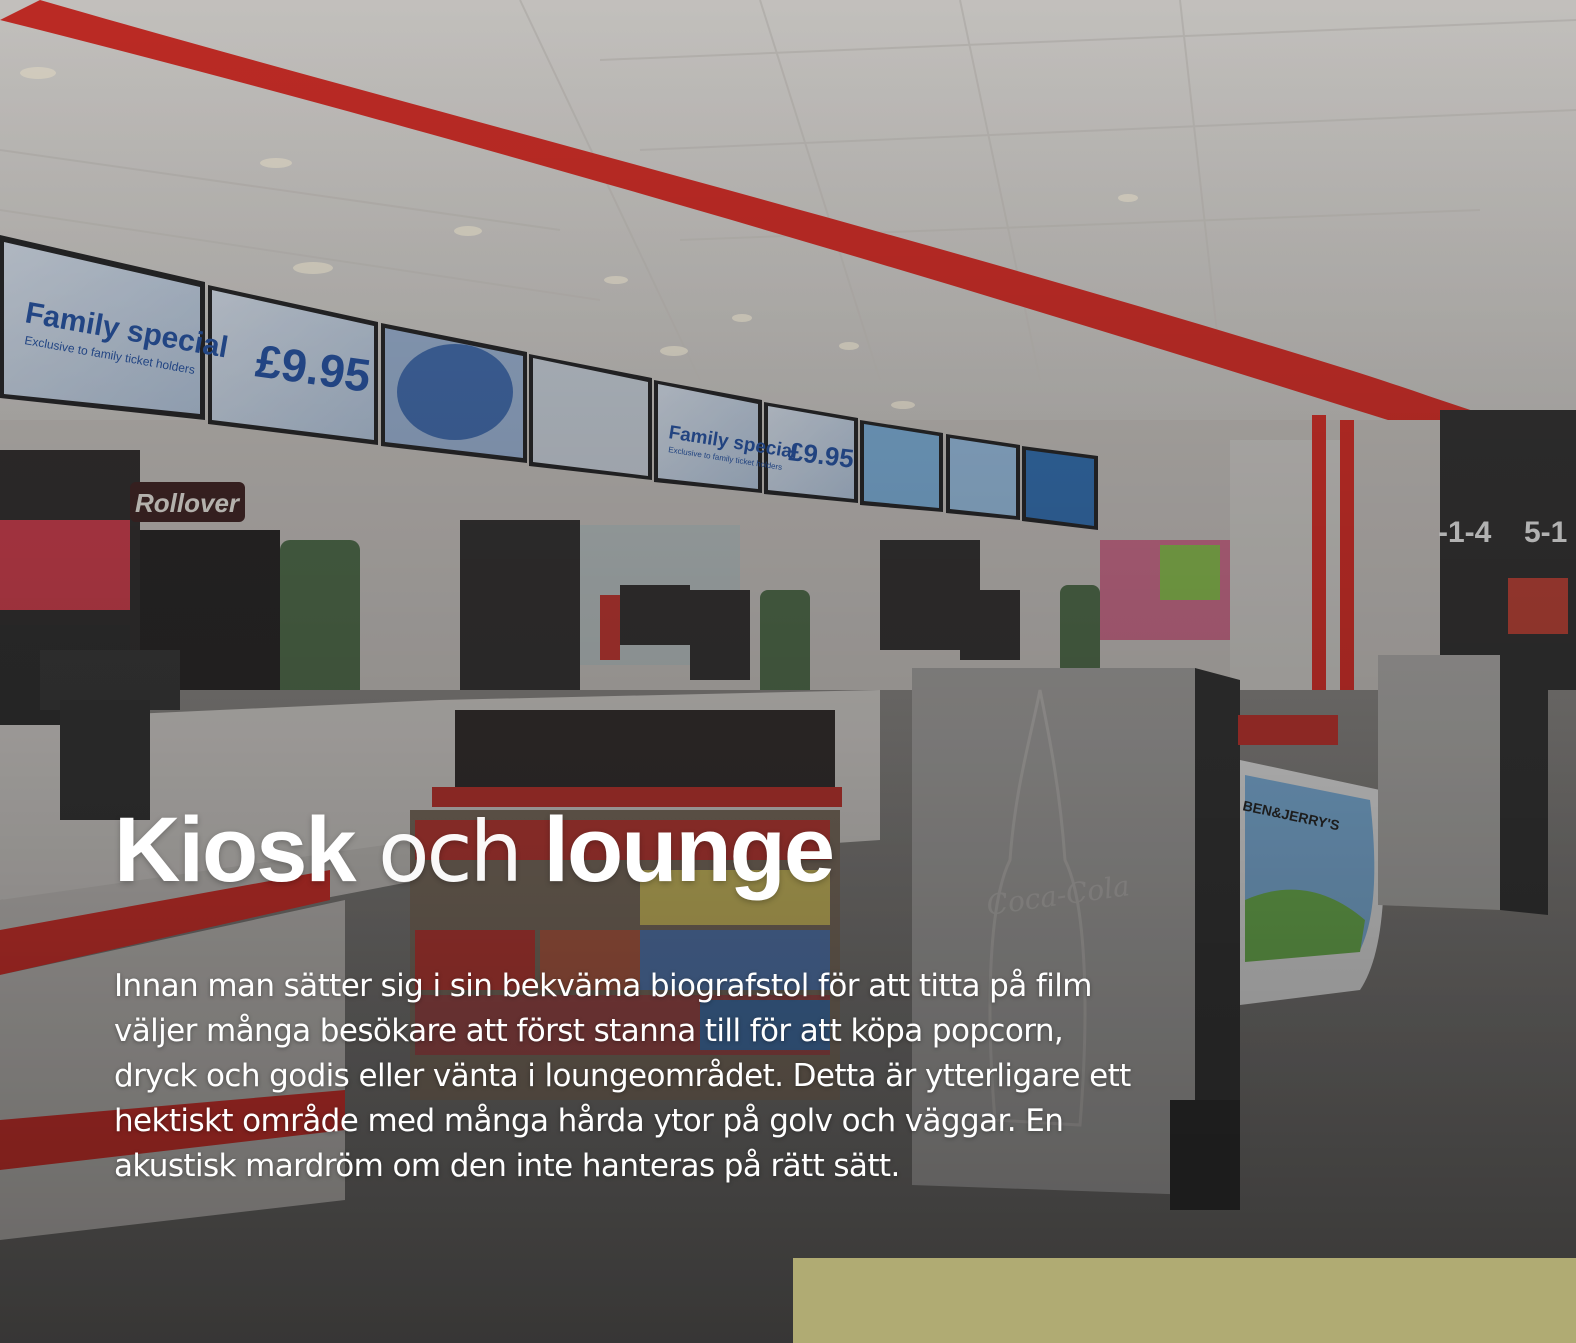 The image size is (1576, 1343). I want to click on title-word-kiosk: Kiosk, so click(235, 850).